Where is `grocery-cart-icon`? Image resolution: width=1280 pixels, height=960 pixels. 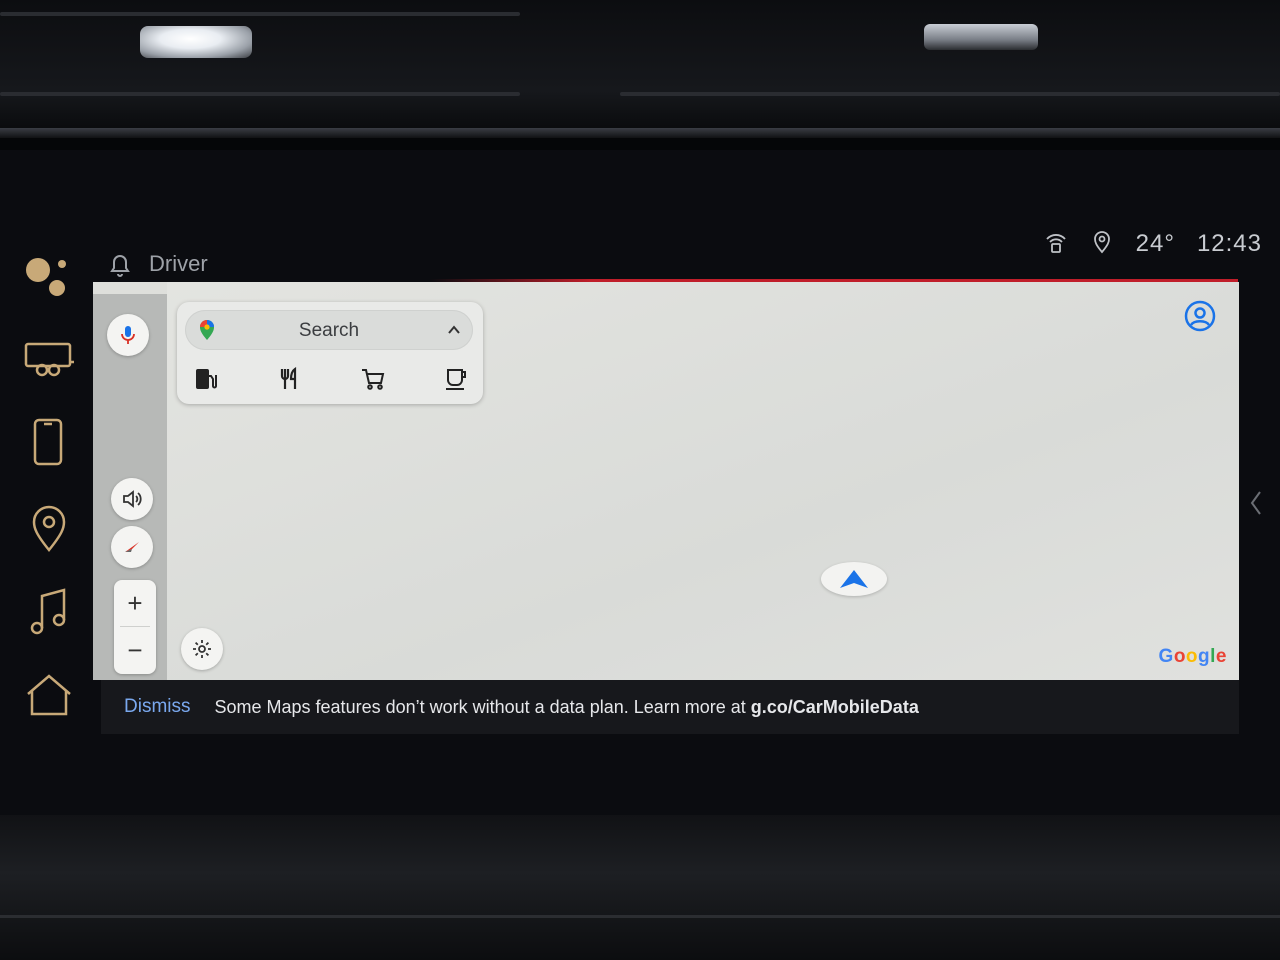
grocery-cart-icon is located at coordinates (373, 379).